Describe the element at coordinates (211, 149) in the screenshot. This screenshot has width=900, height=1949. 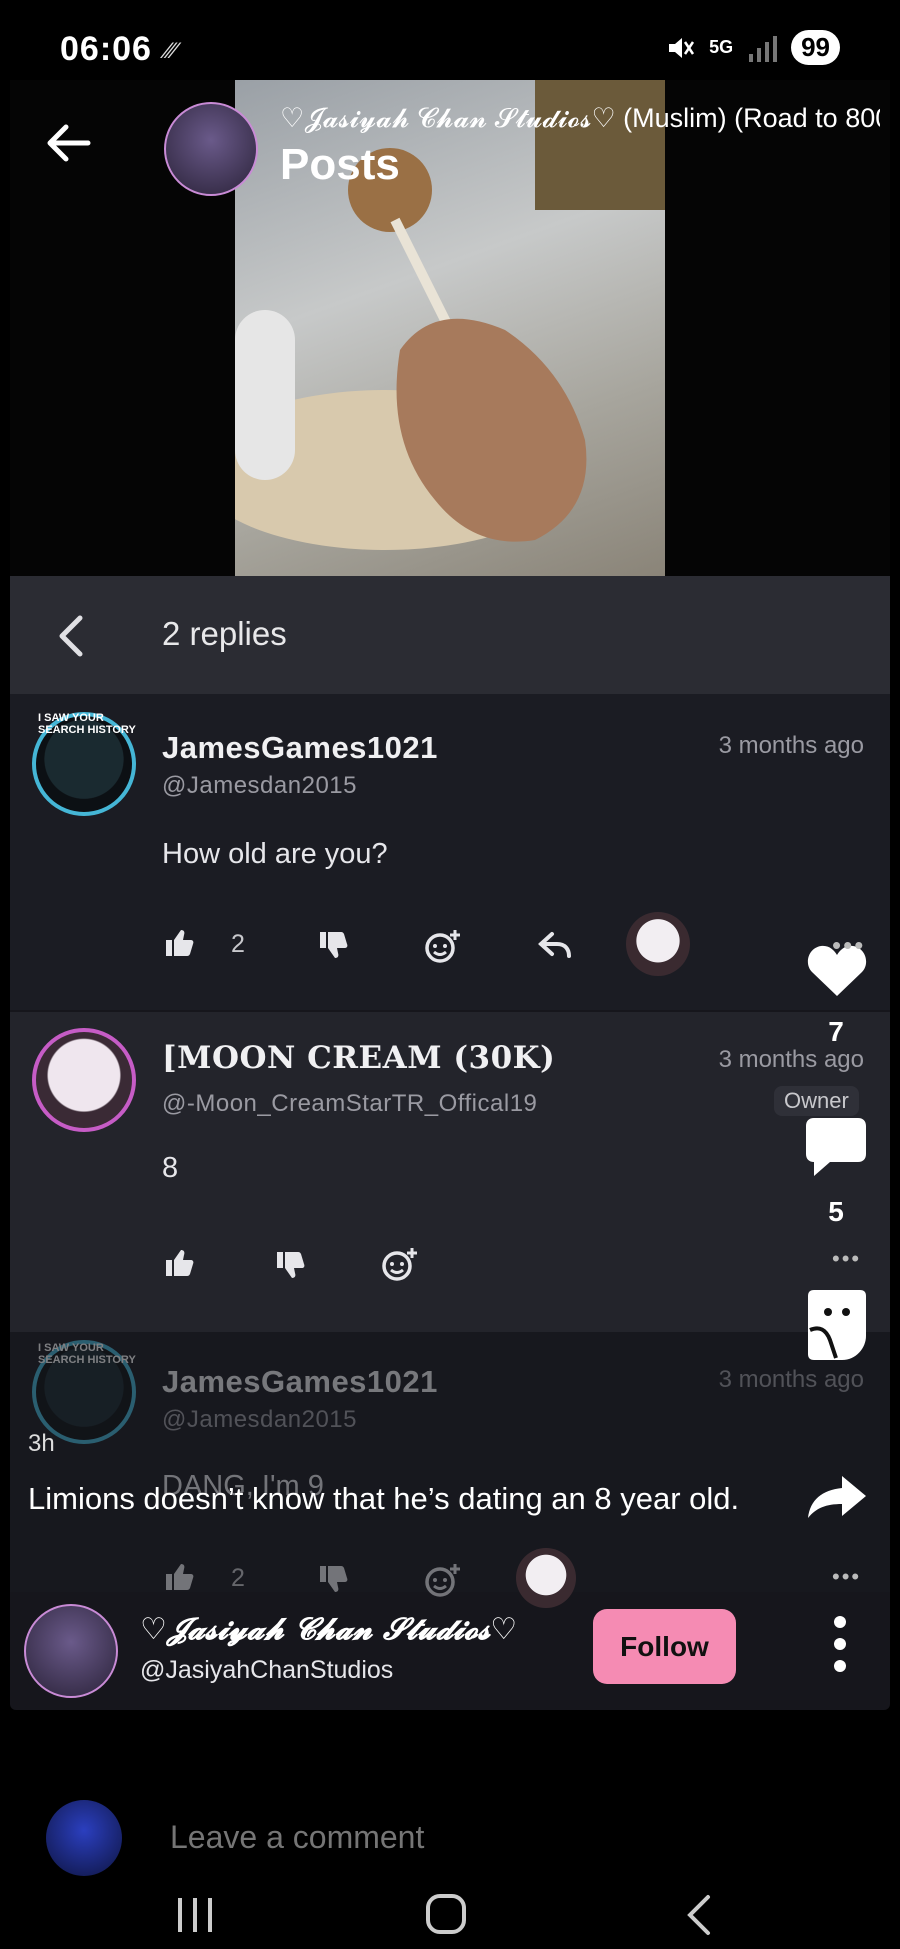
I see `community-avatar` at that location.